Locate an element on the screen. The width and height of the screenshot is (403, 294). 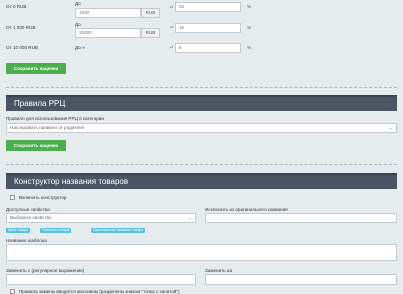
available-props-select: Выберите свойство ⌄ is located at coordinates (101, 218).